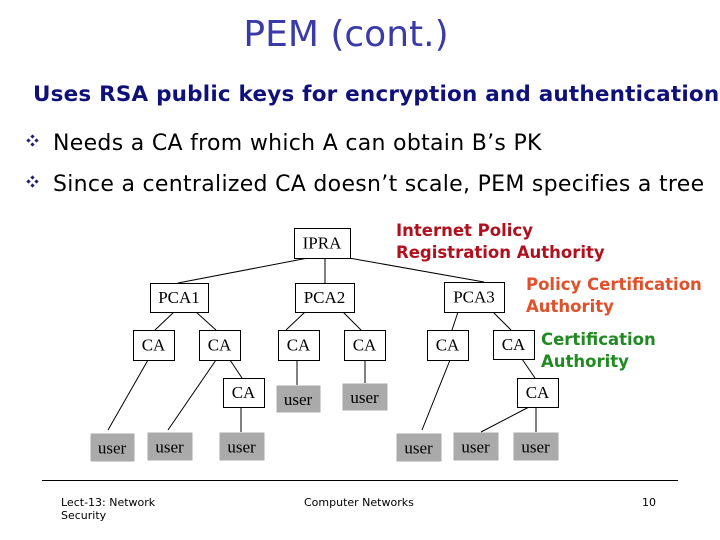 The width and height of the screenshot is (720, 540). Describe the element at coordinates (436, 395) in the screenshot. I see `tree-edge-ca5-u6` at that location.